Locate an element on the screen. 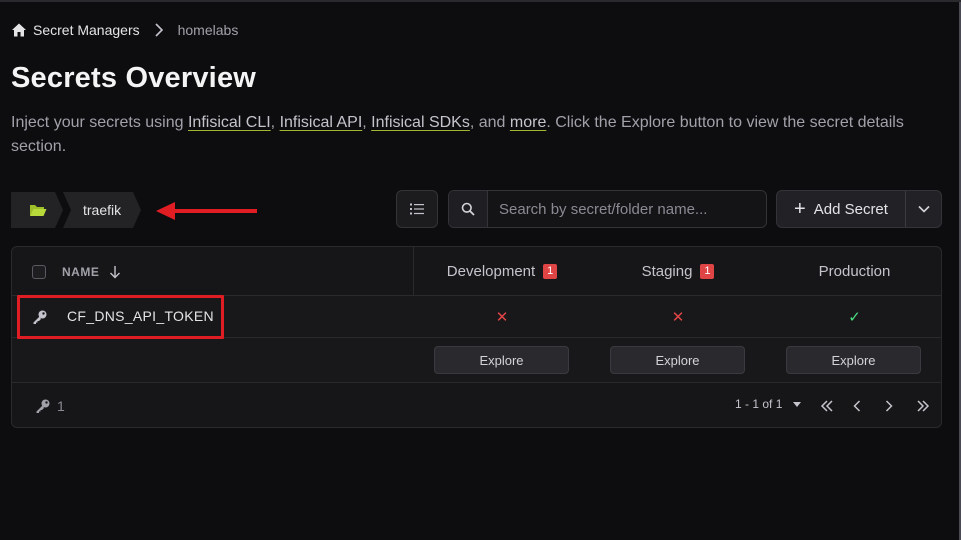 The height and width of the screenshot is (540, 961). first-page-button is located at coordinates (827, 406).